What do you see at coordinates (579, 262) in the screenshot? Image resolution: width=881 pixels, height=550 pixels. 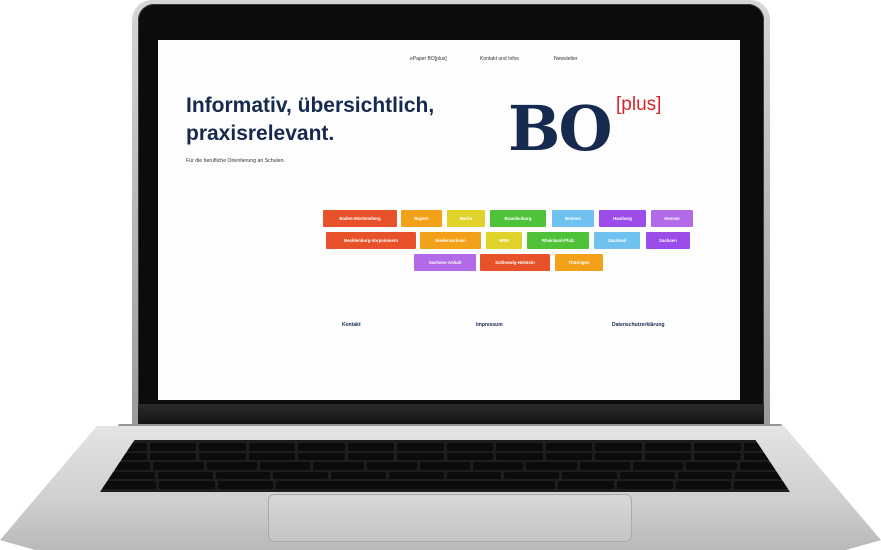 I see `state-button-thüringen: Thüringen` at bounding box center [579, 262].